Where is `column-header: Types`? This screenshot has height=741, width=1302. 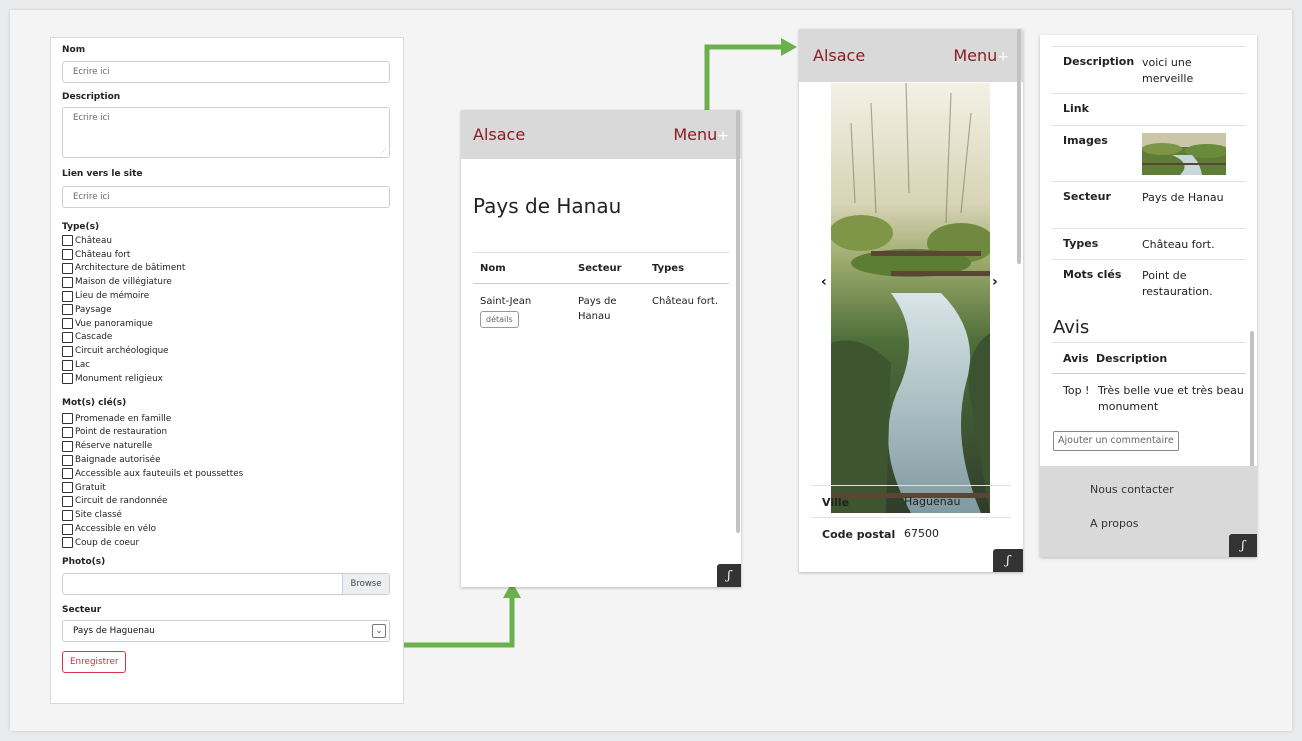 column-header: Types is located at coordinates (687, 268).